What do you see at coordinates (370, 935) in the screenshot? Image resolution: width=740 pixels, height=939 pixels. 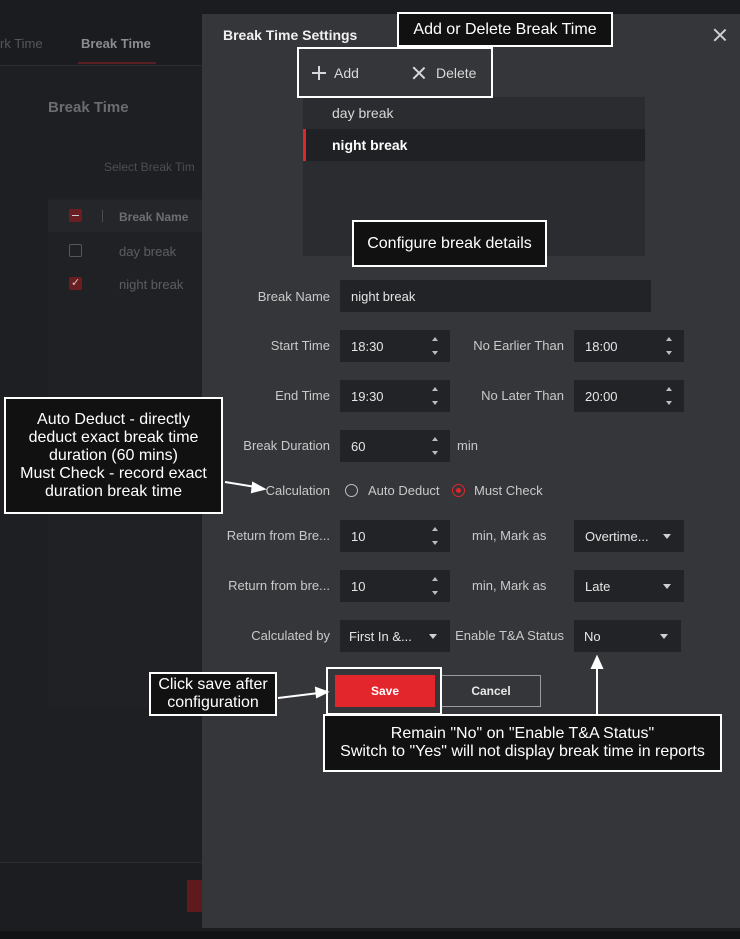 I see `bottom-bar` at bounding box center [370, 935].